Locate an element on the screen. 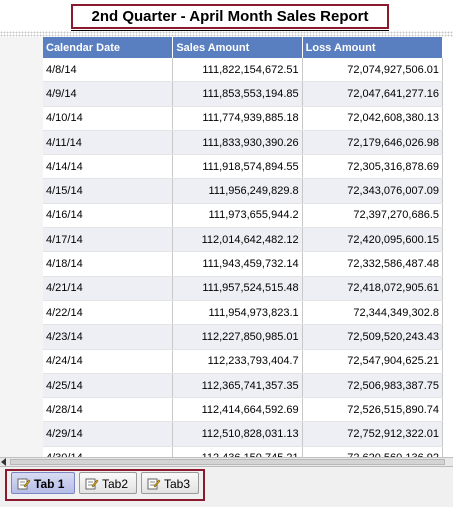 Image resolution: width=453 pixels, height=507 pixels. cell-sales-amount: 111,954,973,823.1 is located at coordinates (237, 313).